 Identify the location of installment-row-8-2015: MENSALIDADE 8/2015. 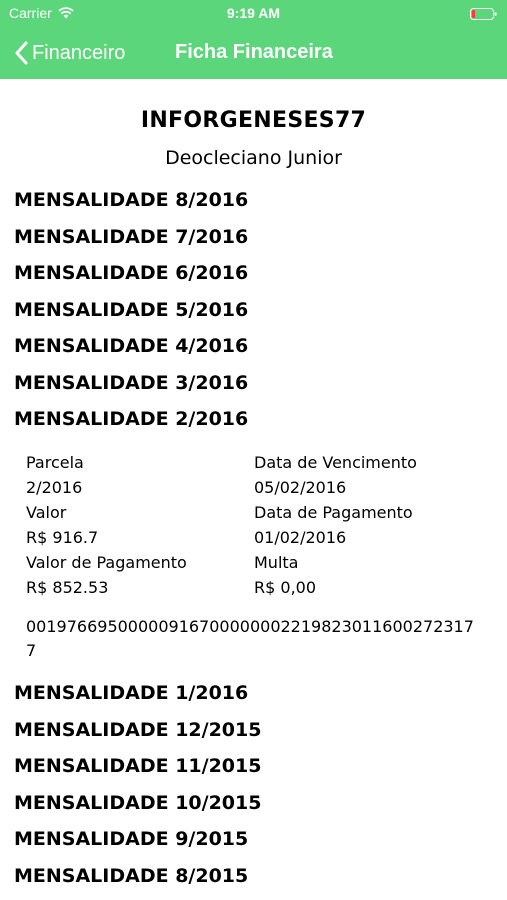
(131, 876).